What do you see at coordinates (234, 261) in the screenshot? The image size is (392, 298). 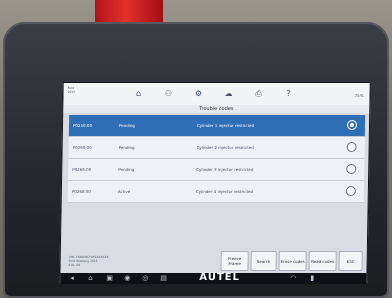 I see `freeze-frame-button: Freeze Frame` at bounding box center [234, 261].